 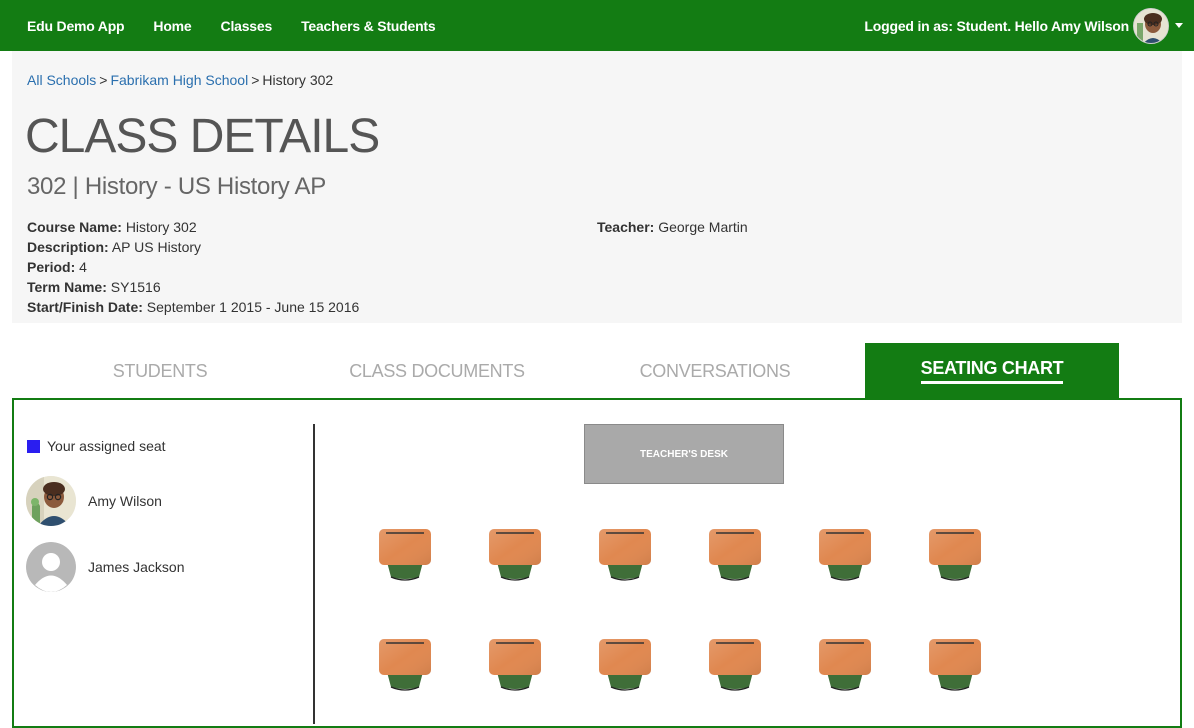 I want to click on term-label: Term Name:, so click(x=67, y=287).